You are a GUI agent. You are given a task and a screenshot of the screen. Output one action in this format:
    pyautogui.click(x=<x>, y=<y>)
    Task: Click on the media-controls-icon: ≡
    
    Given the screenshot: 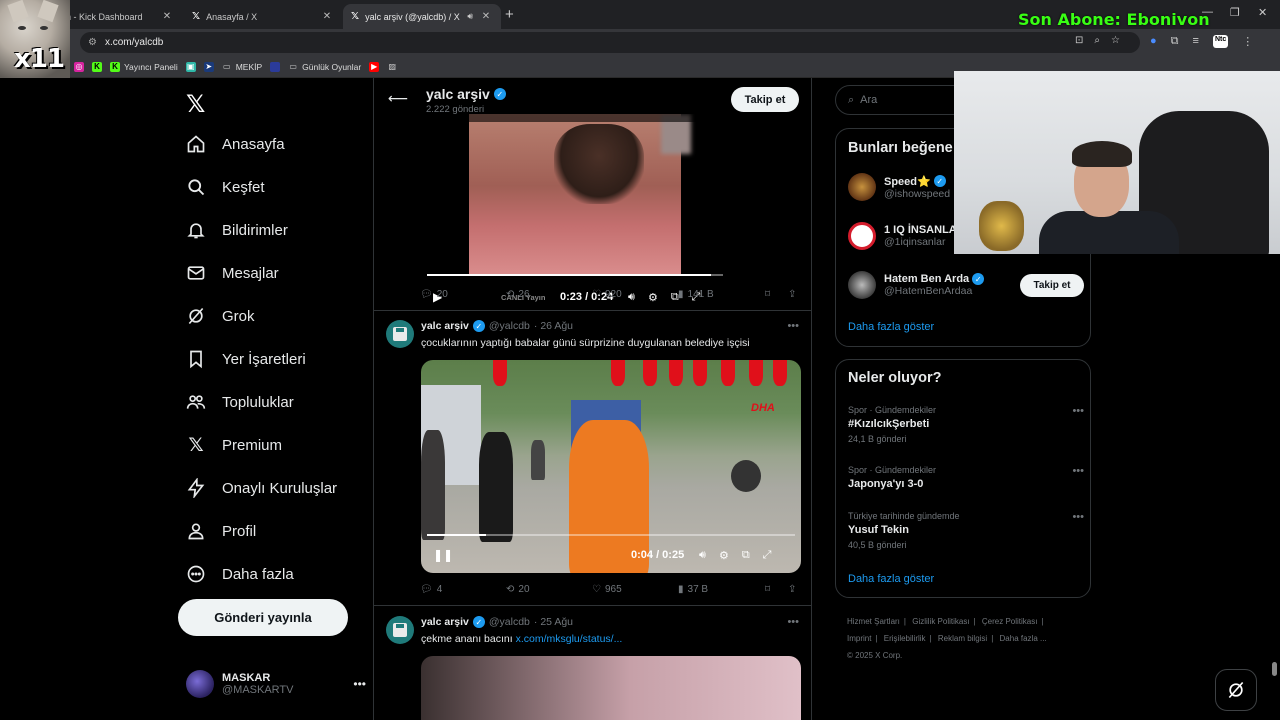 What is the action you would take?
    pyautogui.click(x=1196, y=41)
    